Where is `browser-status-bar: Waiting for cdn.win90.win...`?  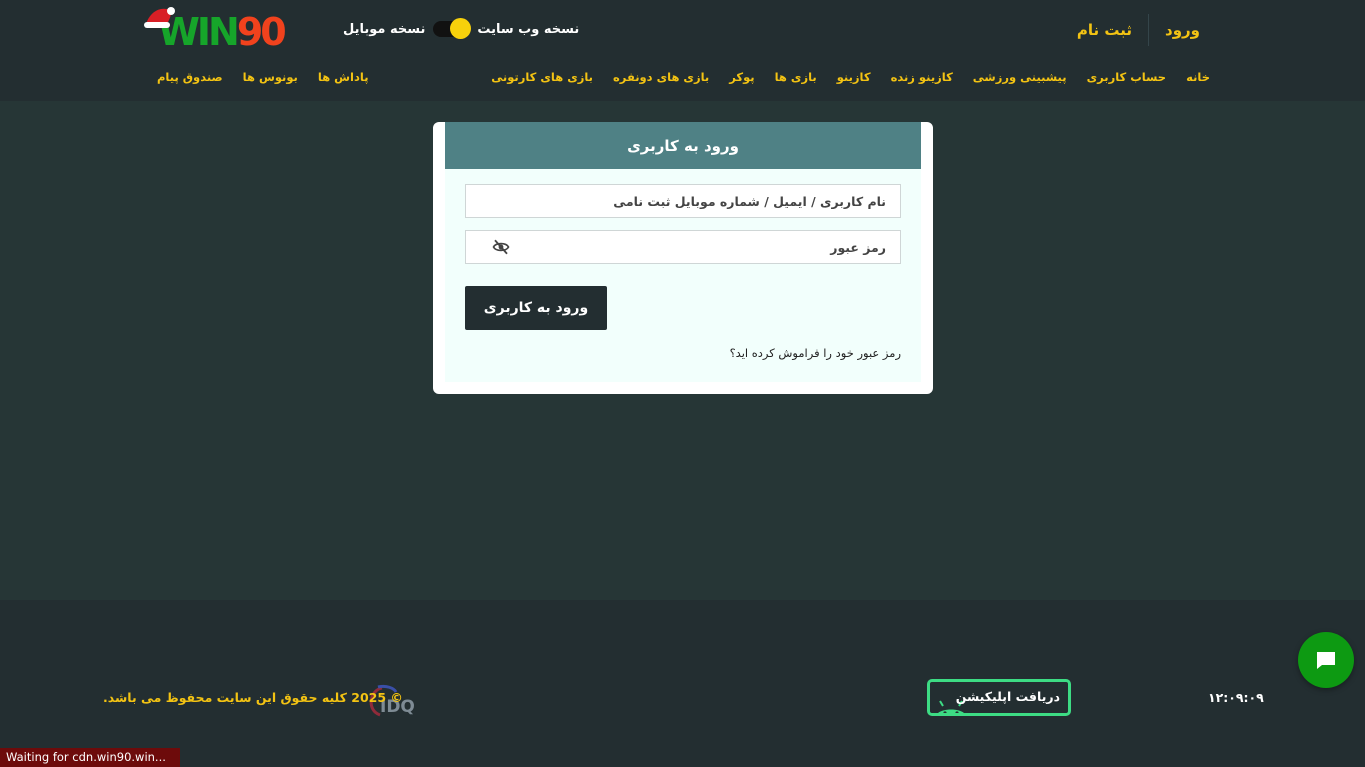 browser-status-bar: Waiting for cdn.win90.win... is located at coordinates (90, 757).